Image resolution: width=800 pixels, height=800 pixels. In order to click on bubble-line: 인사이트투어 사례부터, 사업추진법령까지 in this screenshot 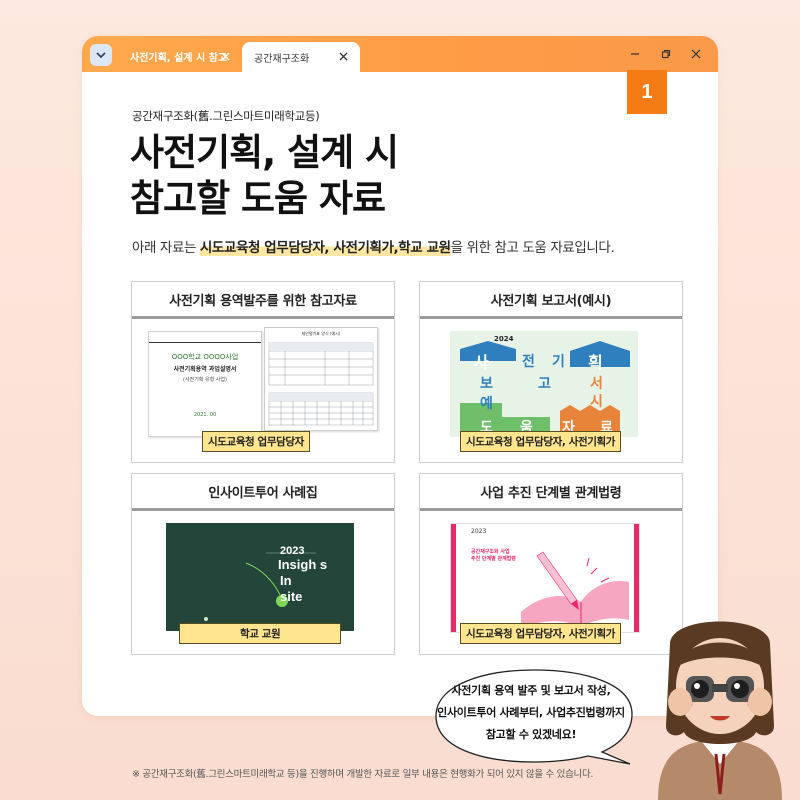, I will do `click(531, 712)`.